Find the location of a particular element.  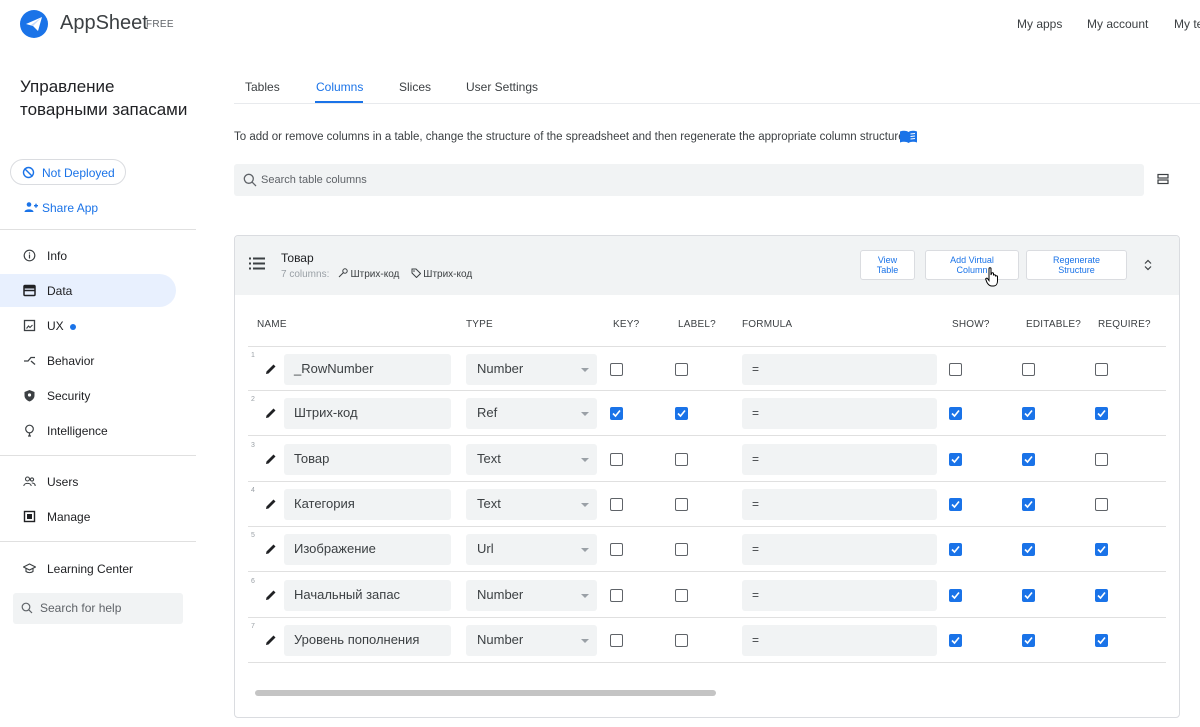

add-virtual-column-button: Add Virtual Column is located at coordinates (972, 265).